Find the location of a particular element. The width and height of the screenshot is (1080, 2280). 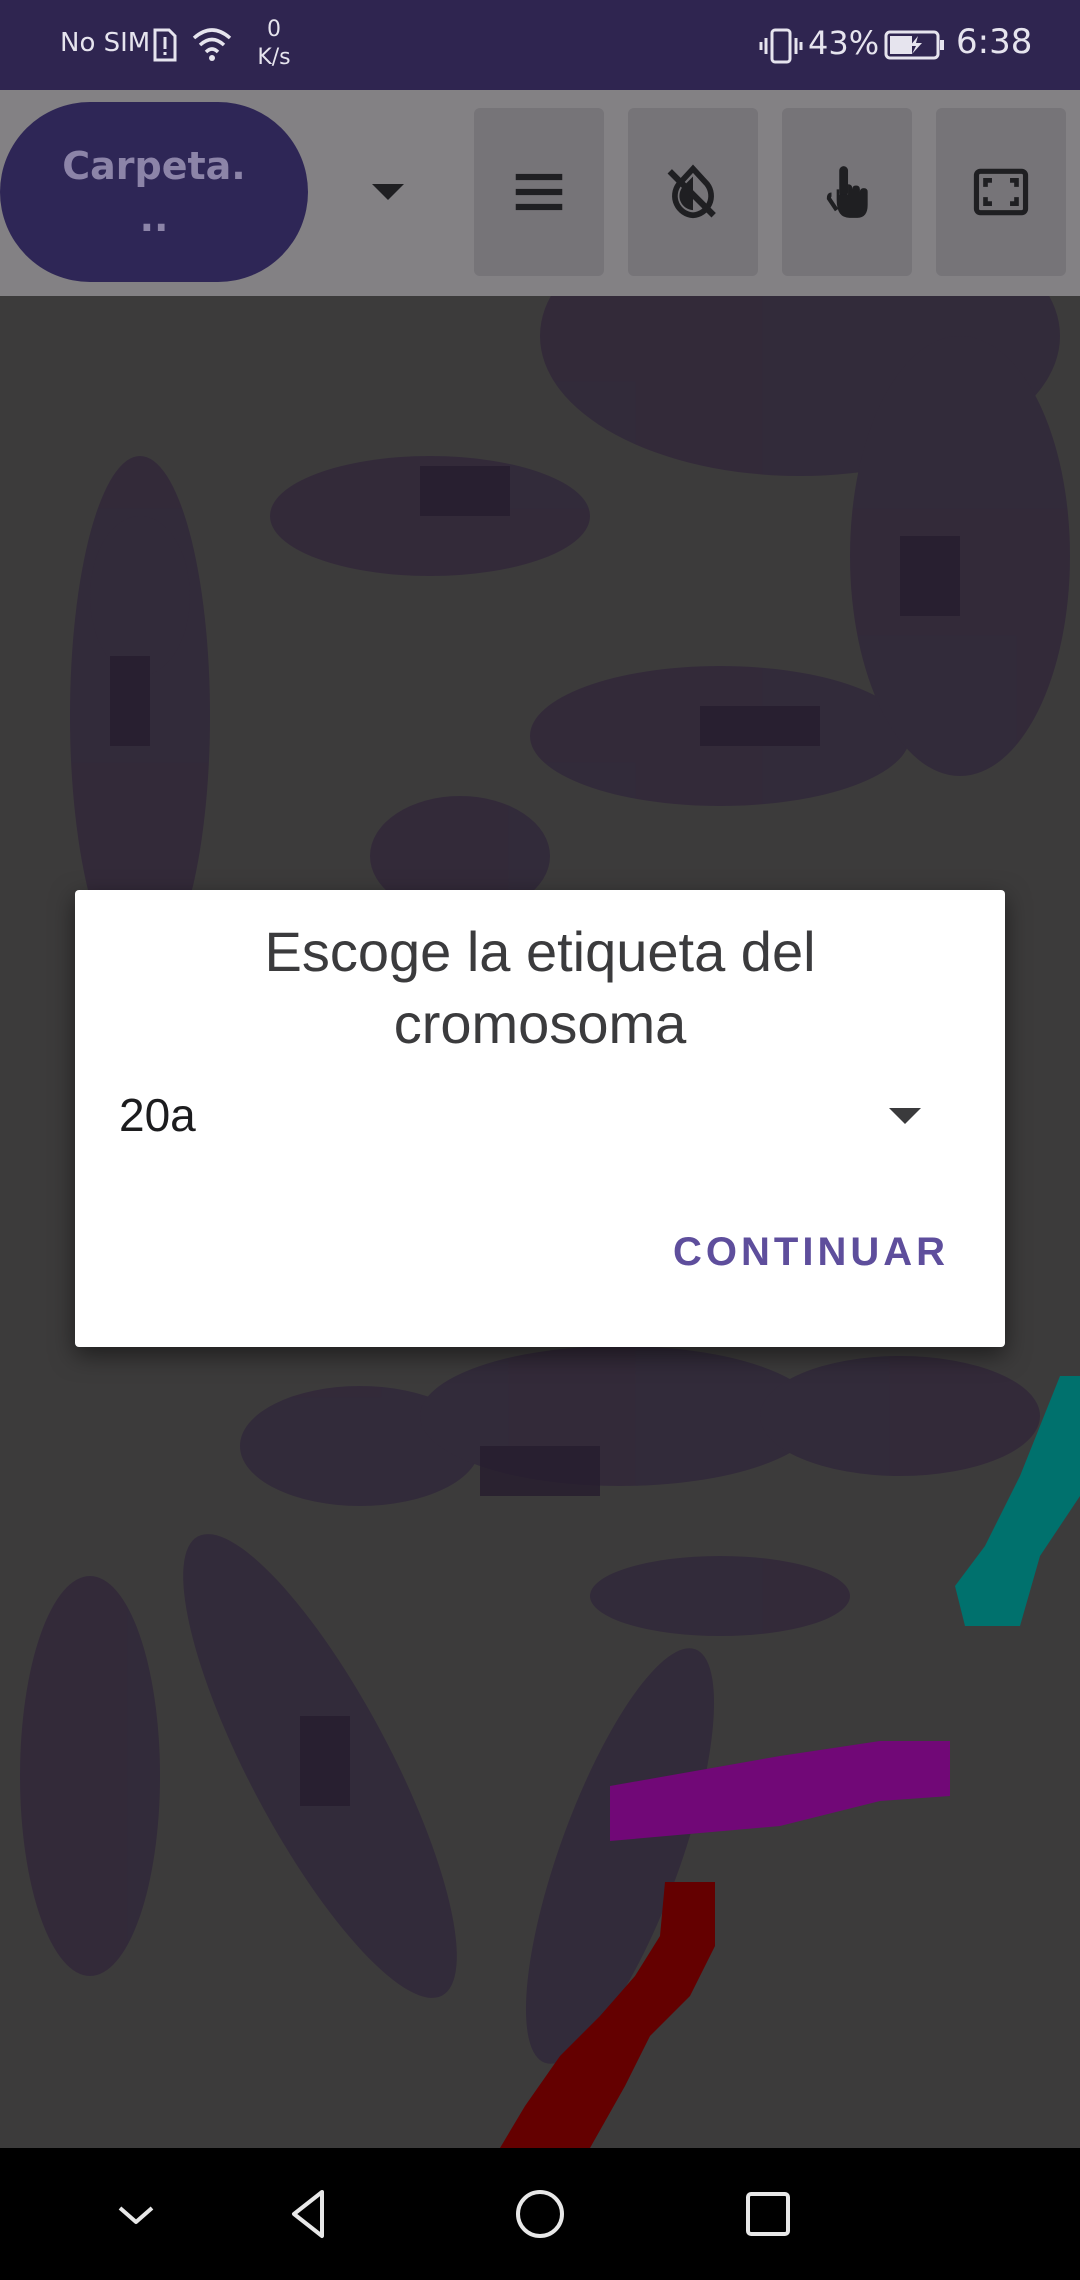

chromosome-label-select: 20a is located at coordinates (540, 1115).